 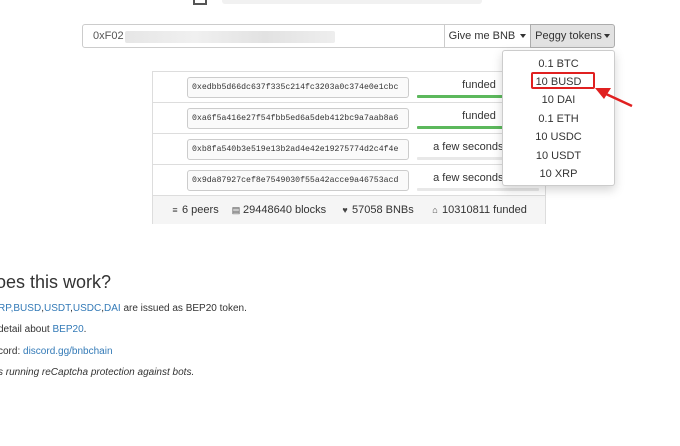 What do you see at coordinates (482, 36) in the screenshot?
I see `give-bnb-label: Give me BNB` at bounding box center [482, 36].